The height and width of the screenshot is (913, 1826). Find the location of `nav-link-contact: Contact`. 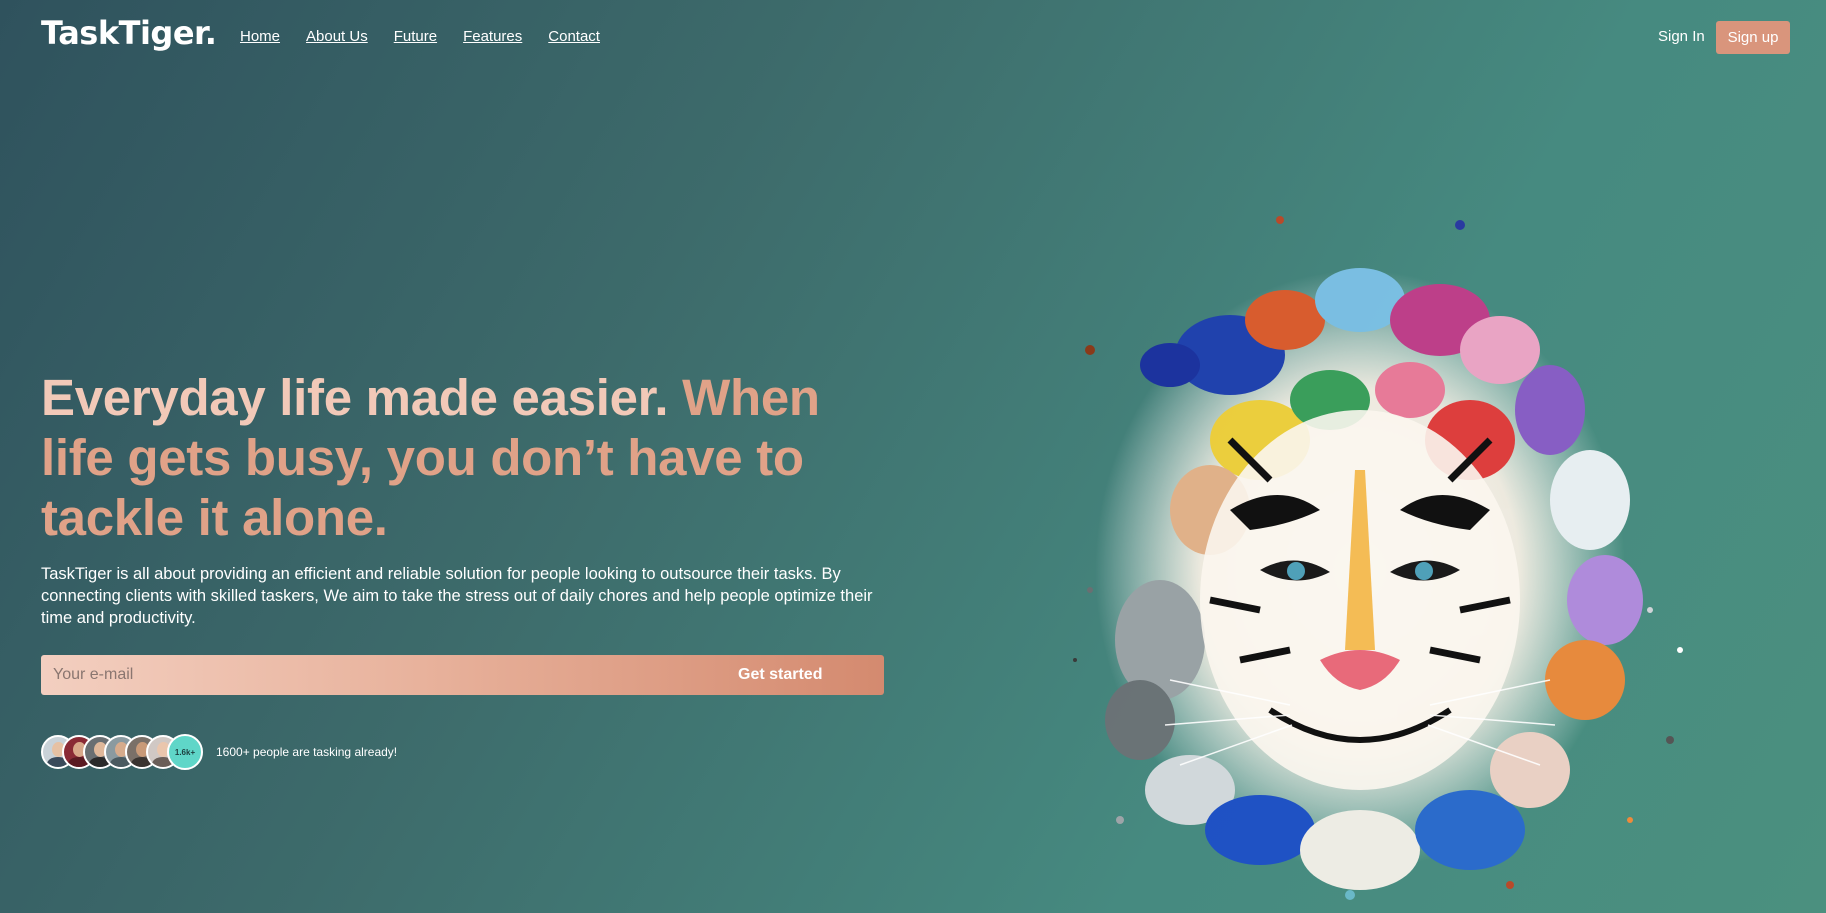

nav-link-contact: Contact is located at coordinates (574, 36).